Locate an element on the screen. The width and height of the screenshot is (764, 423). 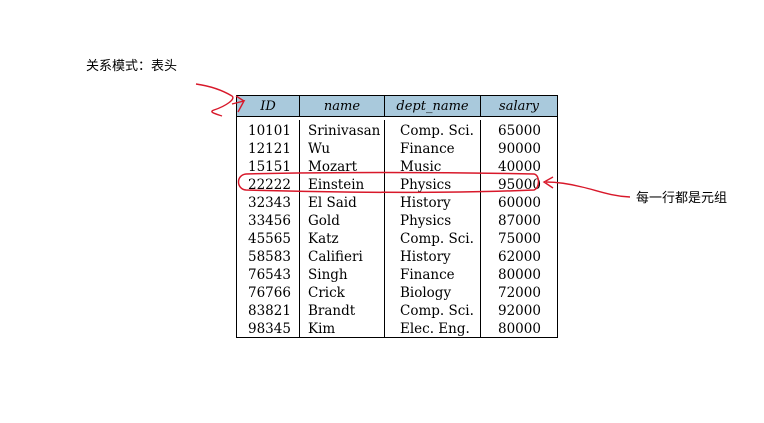
cell-salary: 92000 is located at coordinates (519, 311).